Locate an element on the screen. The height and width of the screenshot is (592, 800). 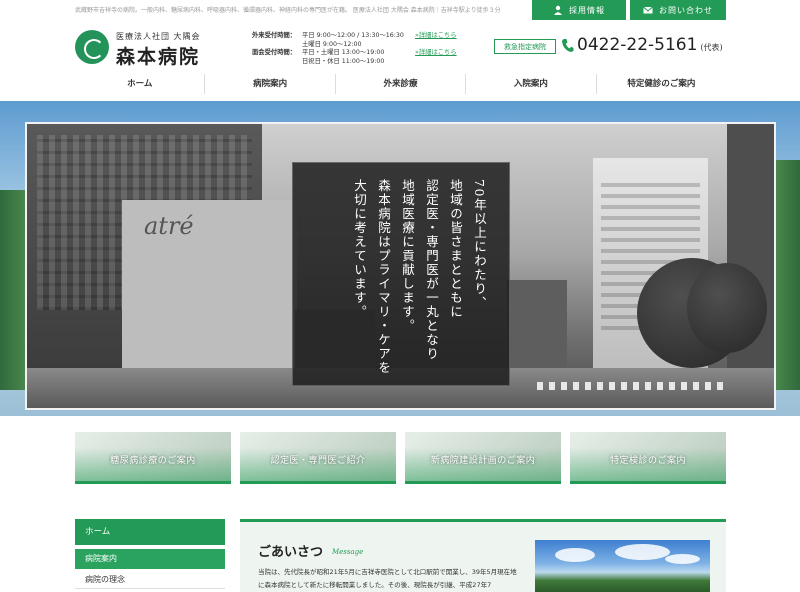
hospital-logo-mark is located at coordinates (92, 47).